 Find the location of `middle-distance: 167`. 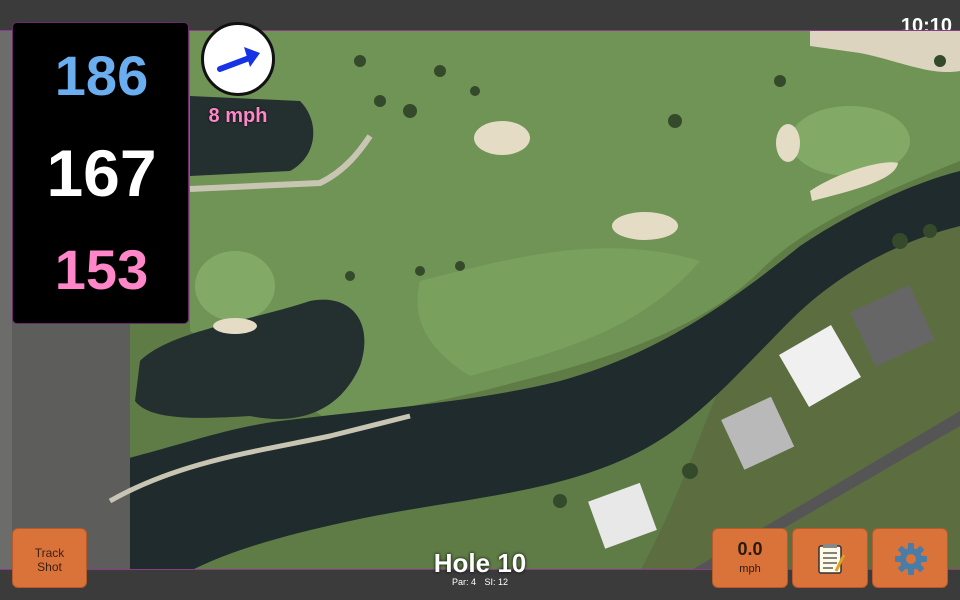

middle-distance: 167 is located at coordinates (101, 173).